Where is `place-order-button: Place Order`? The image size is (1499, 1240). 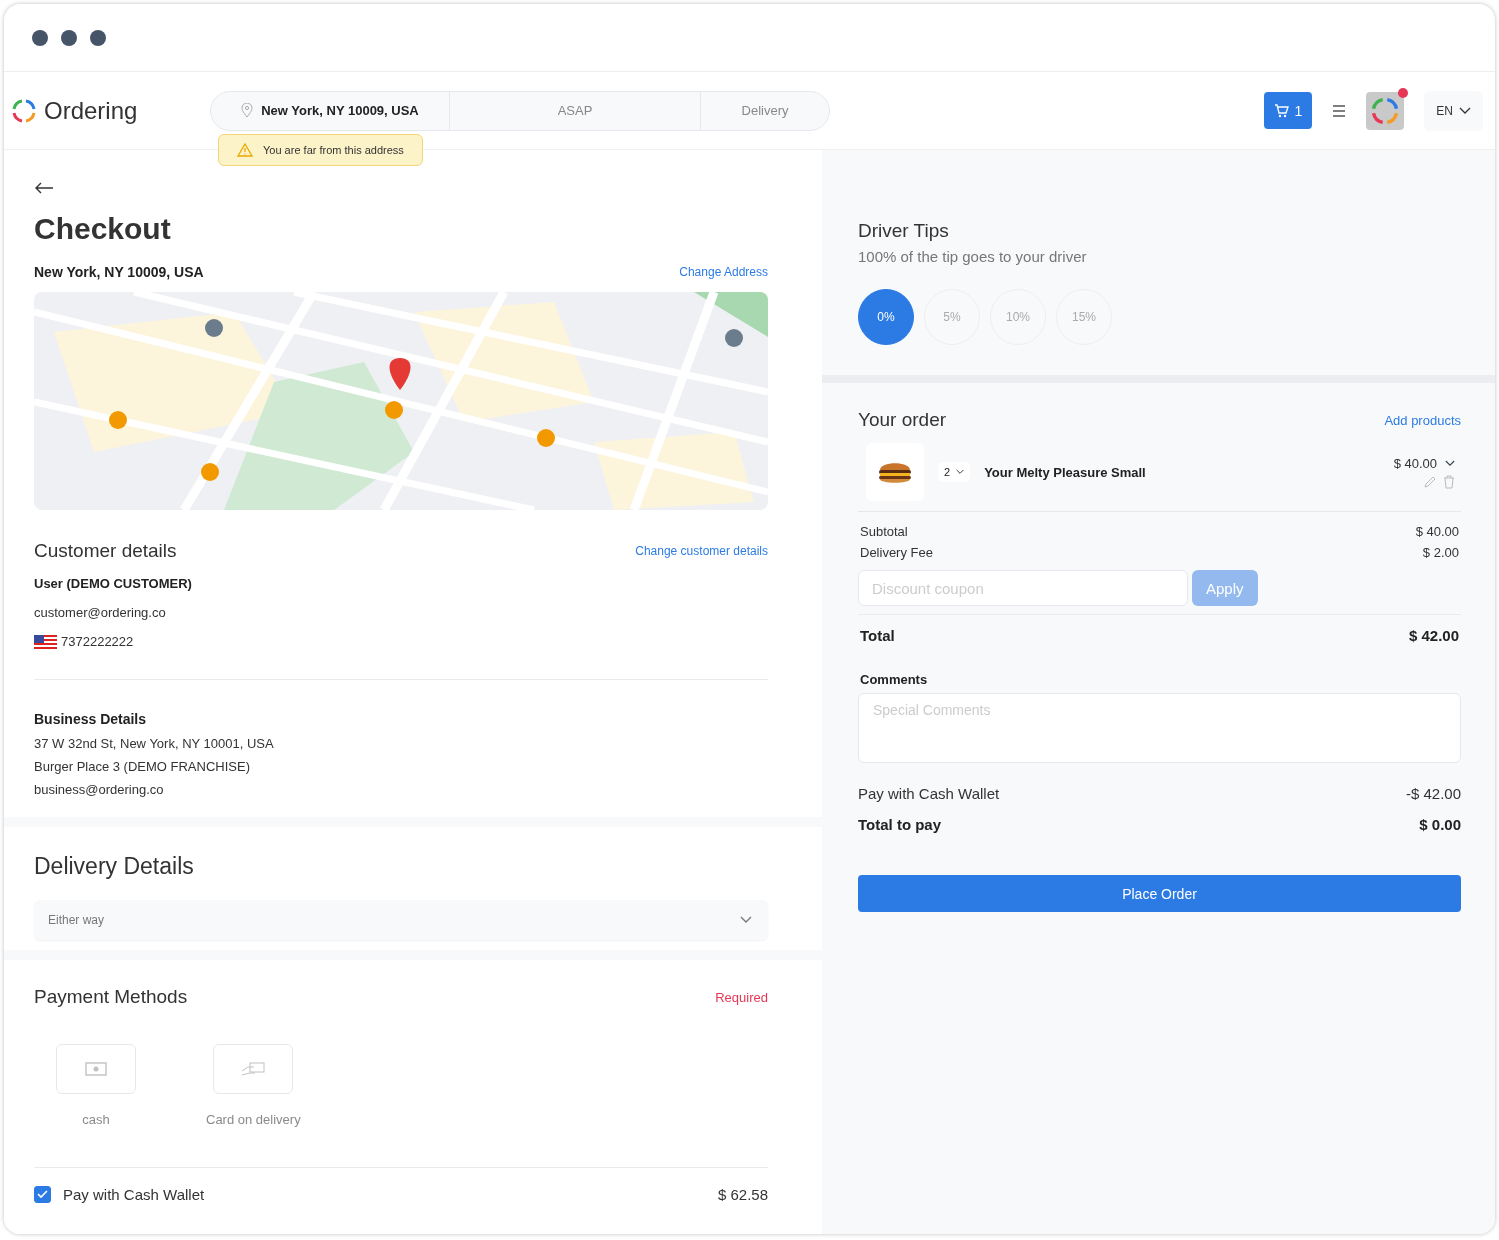
place-order-button: Place Order is located at coordinates (1159, 893).